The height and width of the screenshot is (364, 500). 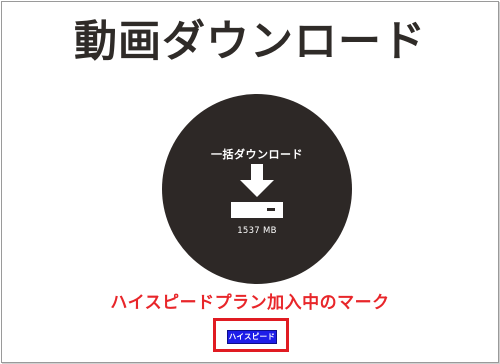 What do you see at coordinates (250, 42) in the screenshot?
I see `page-title: 動画ダウンロード` at bounding box center [250, 42].